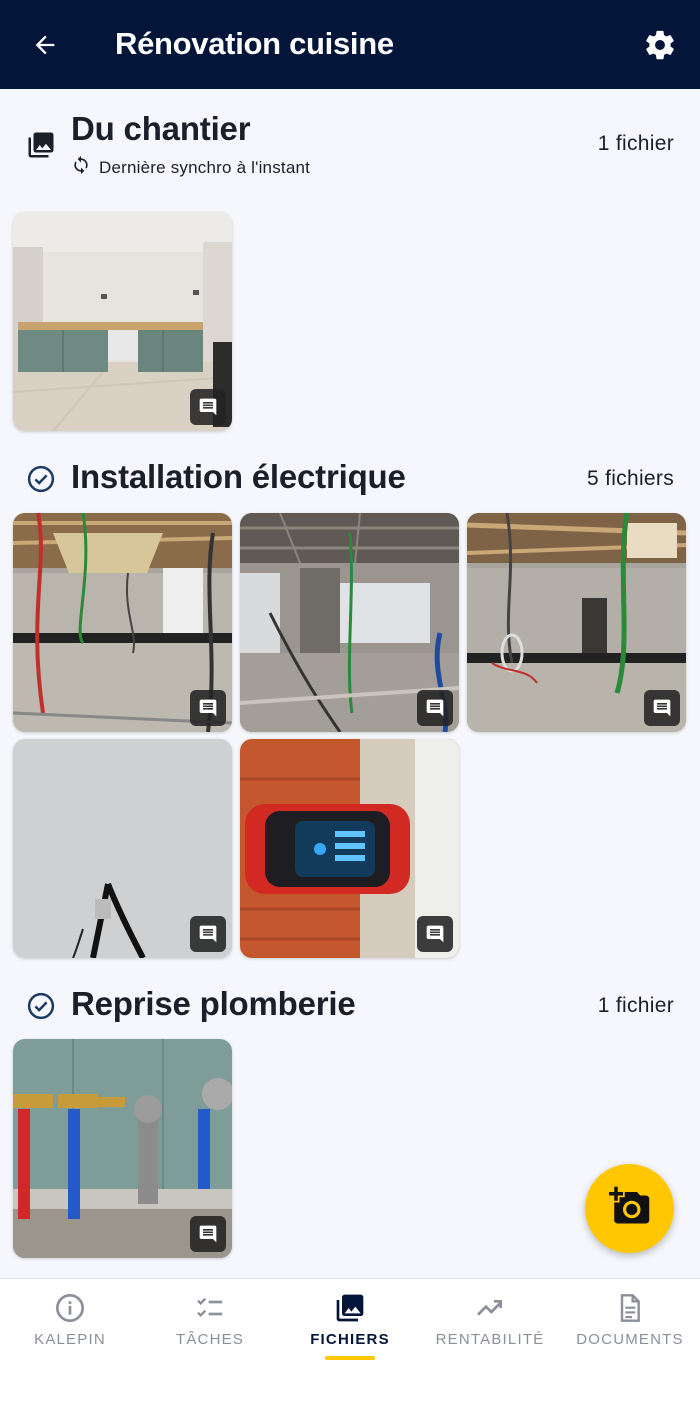  What do you see at coordinates (630, 478) in the screenshot?
I see `section-file-count: 5 fichiers` at bounding box center [630, 478].